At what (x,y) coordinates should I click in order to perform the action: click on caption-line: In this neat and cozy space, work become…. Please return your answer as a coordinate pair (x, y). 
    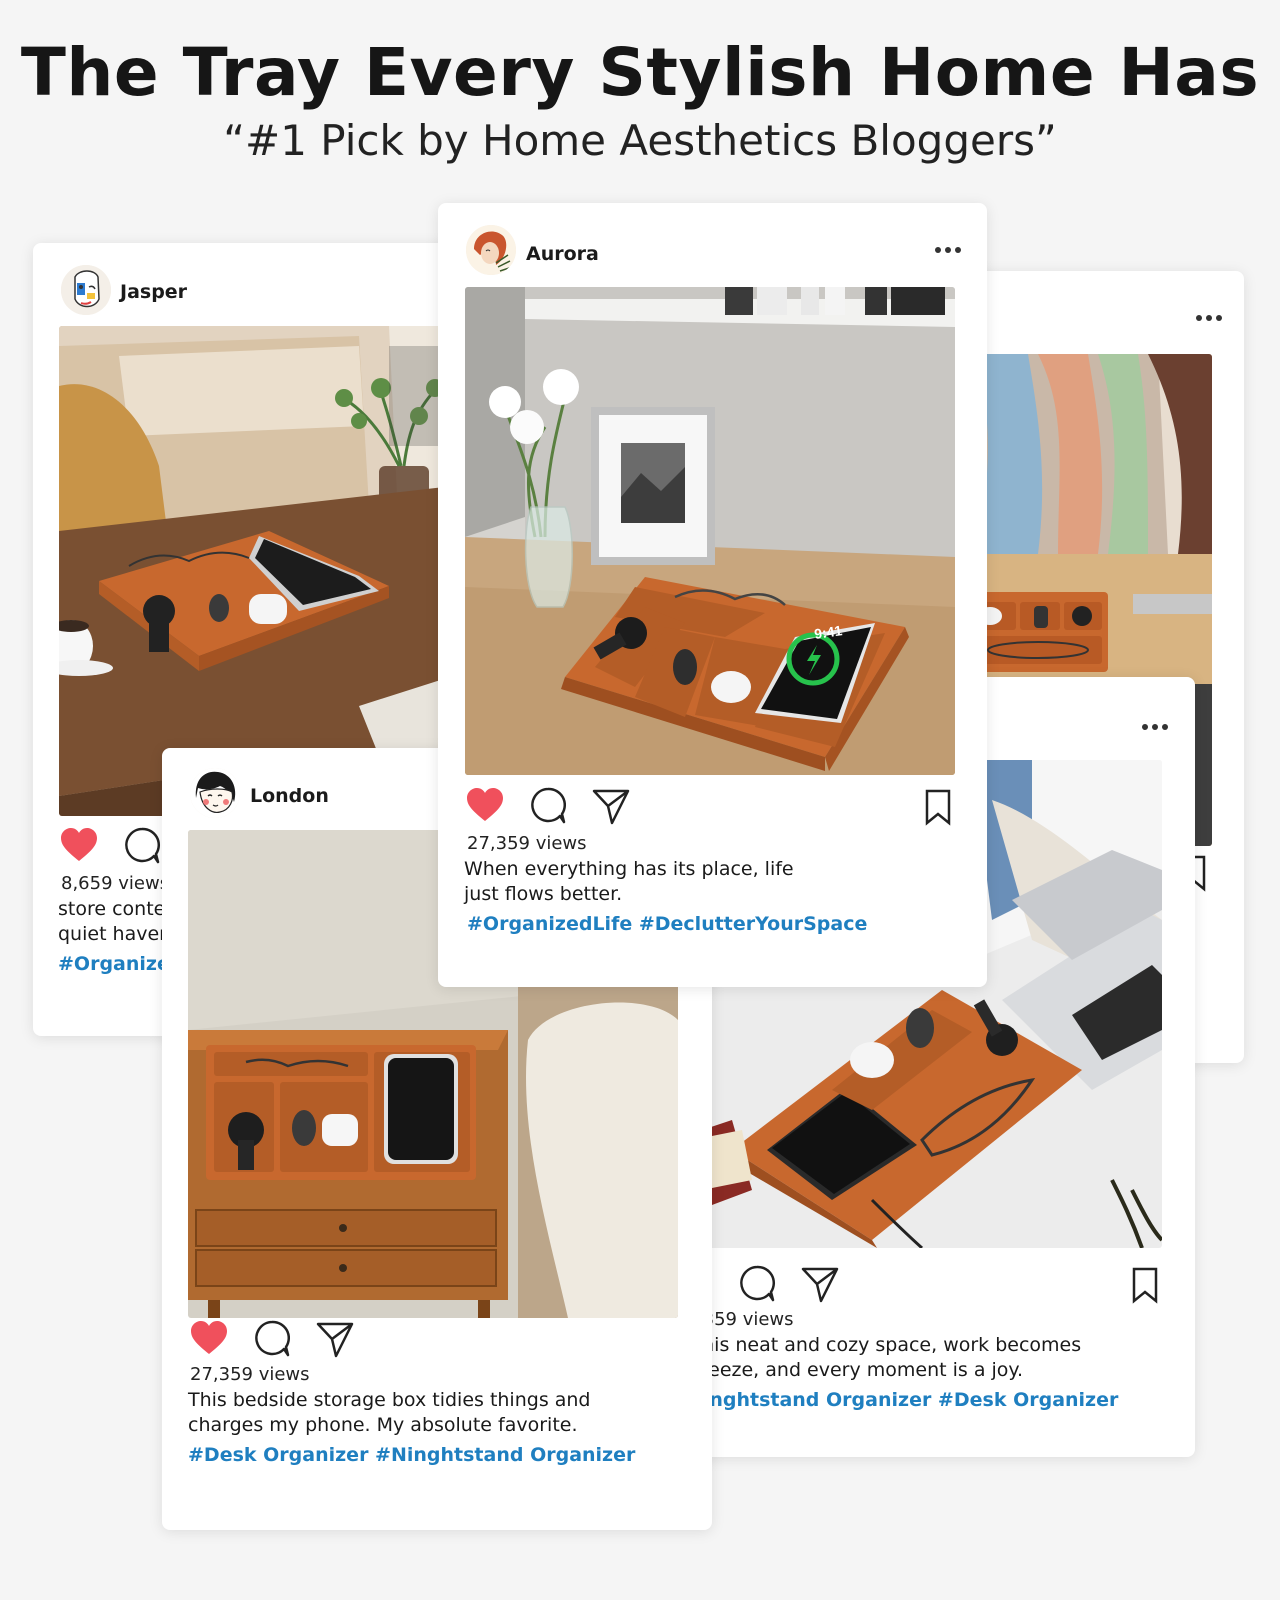
    Looking at the image, I should click on (876, 1345).